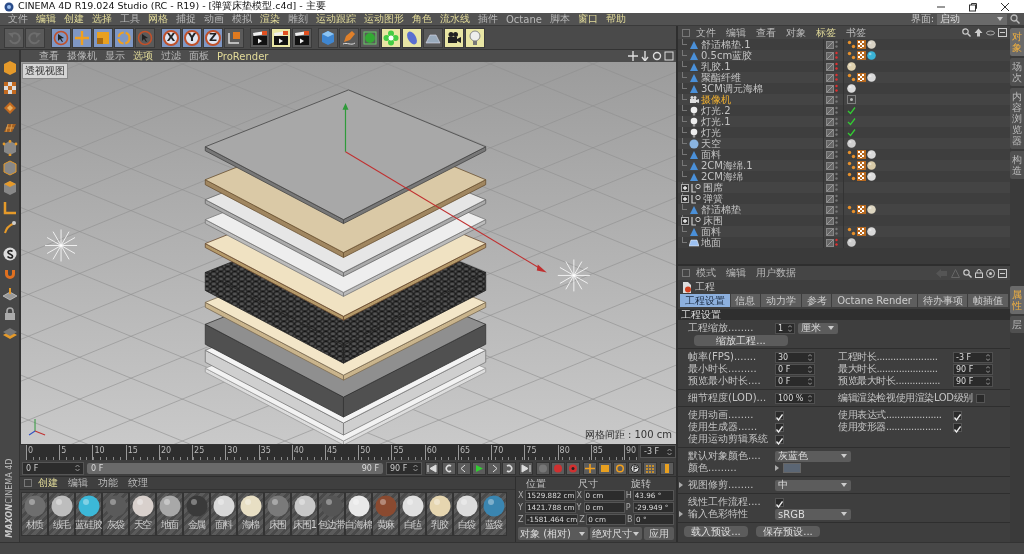 The height and width of the screenshot is (554, 1024). What do you see at coordinates (235, 468) in the screenshot?
I see `frame-range-slider: 0 F 90 F` at bounding box center [235, 468].